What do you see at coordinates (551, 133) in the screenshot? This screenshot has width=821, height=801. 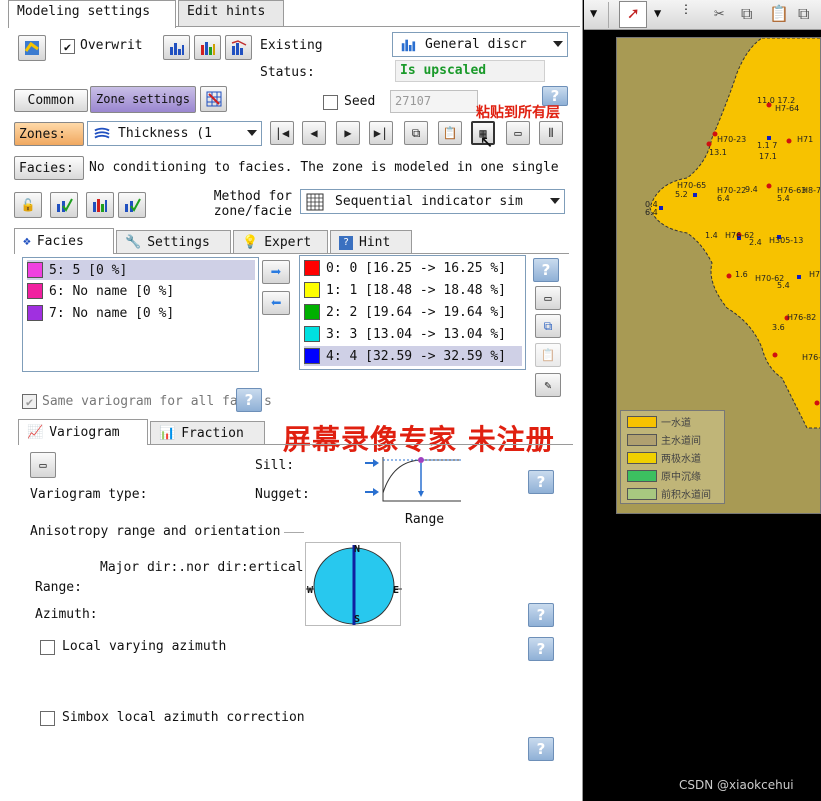 I see `columns-button: ⫴` at bounding box center [551, 133].